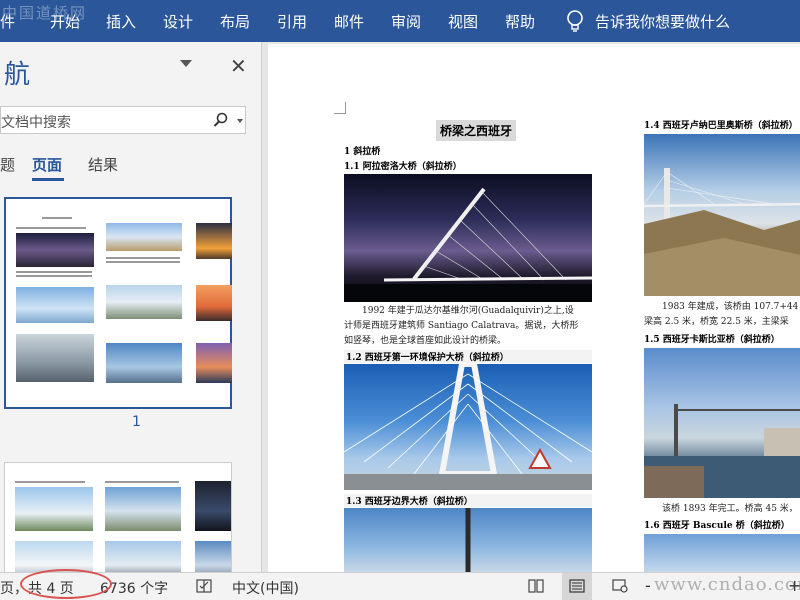  What do you see at coordinates (121, 21) in the screenshot?
I see `tab-insert: 插入` at bounding box center [121, 21].